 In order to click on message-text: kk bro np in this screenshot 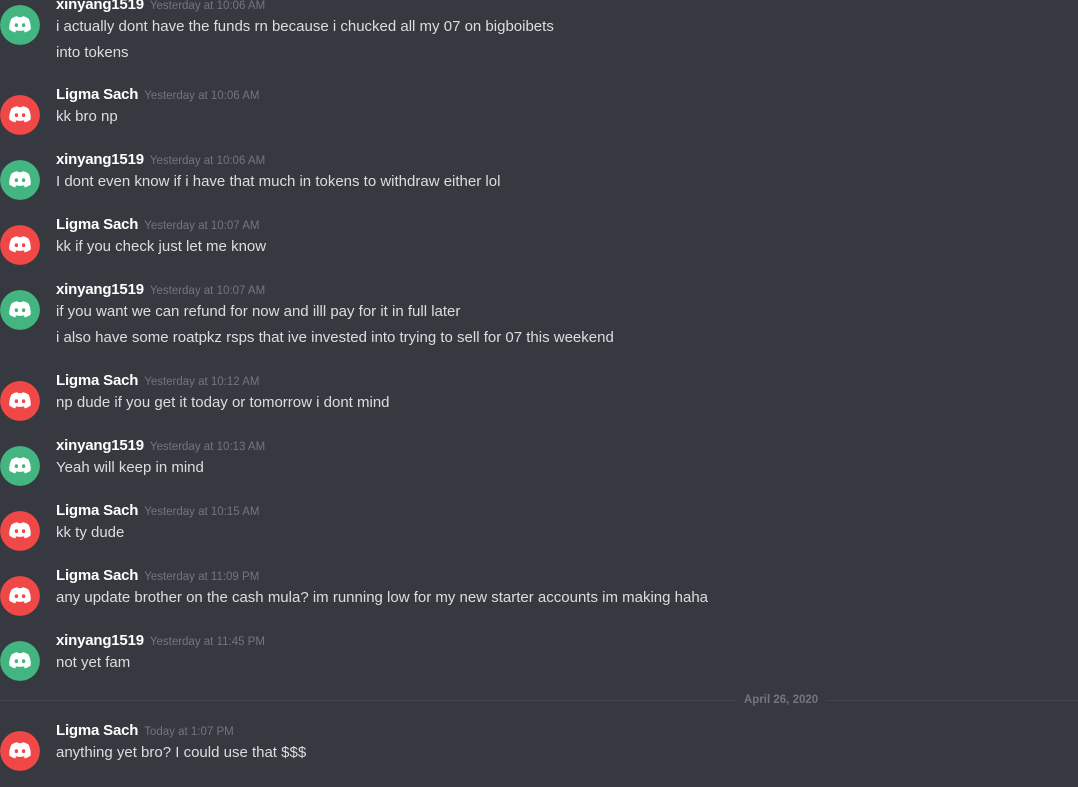, I will do `click(87, 116)`.